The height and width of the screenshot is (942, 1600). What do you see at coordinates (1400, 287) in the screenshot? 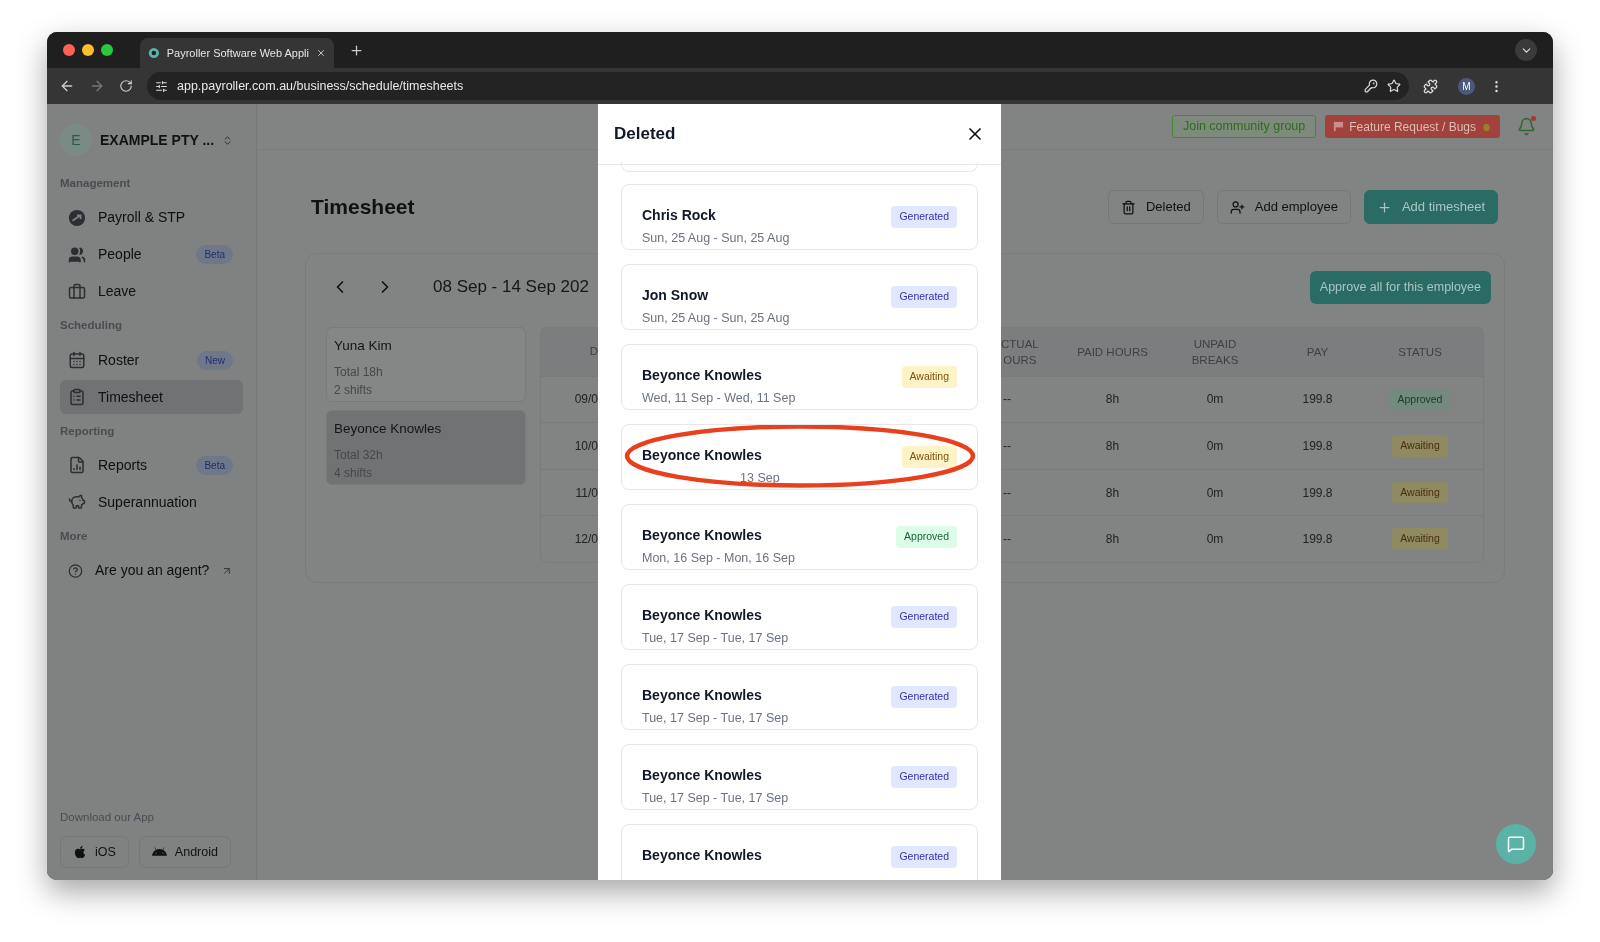
I see `approve-all-button: Approve all for this employee` at bounding box center [1400, 287].